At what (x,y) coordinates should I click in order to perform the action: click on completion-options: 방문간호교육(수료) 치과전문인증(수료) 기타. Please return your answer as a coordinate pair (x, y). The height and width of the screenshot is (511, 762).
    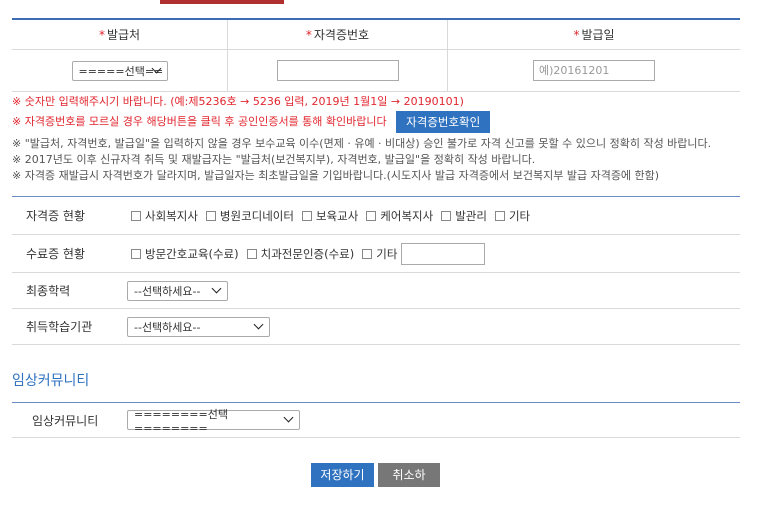
    Looking at the image, I should click on (308, 253).